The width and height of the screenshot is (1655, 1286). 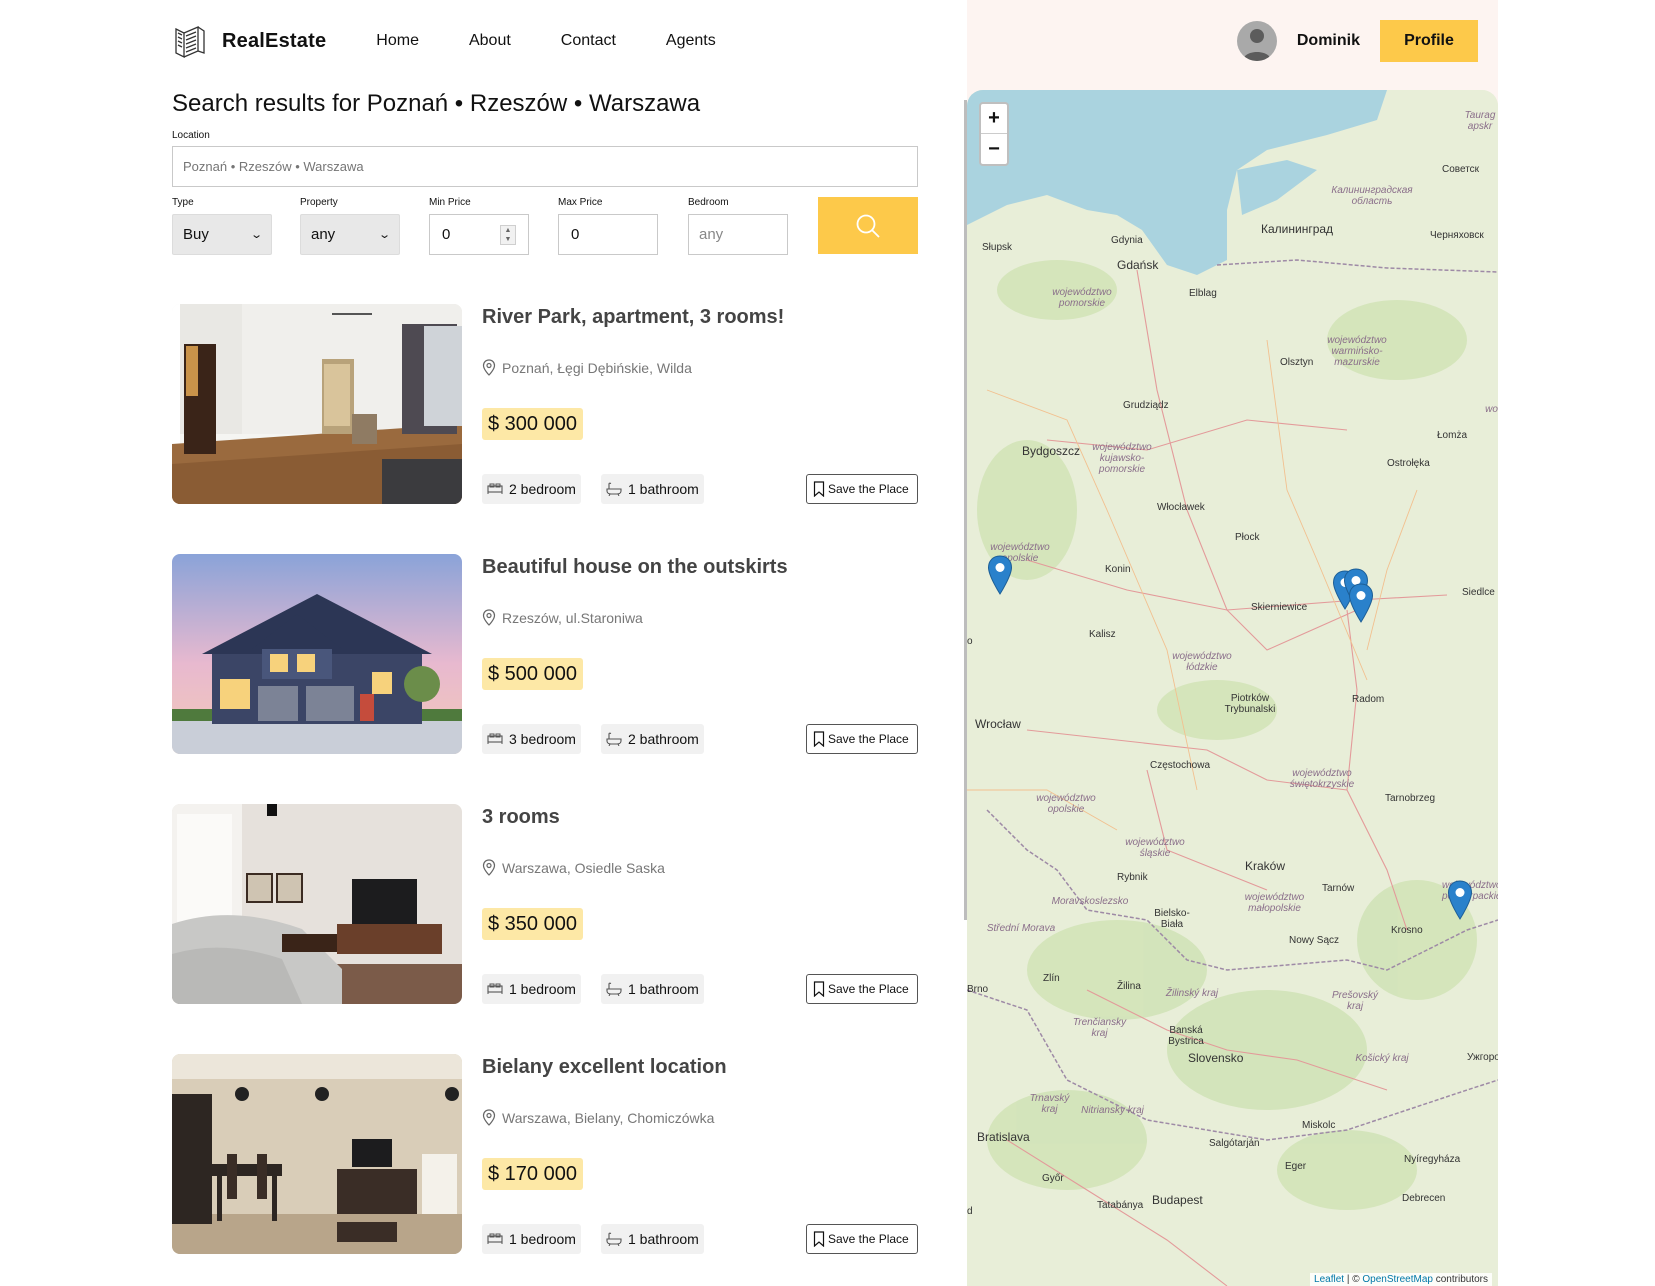 I want to click on listing-price: $ 350 000, so click(x=532, y=924).